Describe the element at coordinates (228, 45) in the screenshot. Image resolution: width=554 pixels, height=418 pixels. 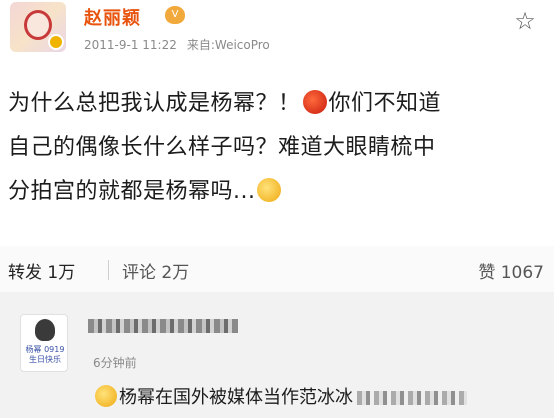
I see `post-source: 来自:WeicoPro` at that location.